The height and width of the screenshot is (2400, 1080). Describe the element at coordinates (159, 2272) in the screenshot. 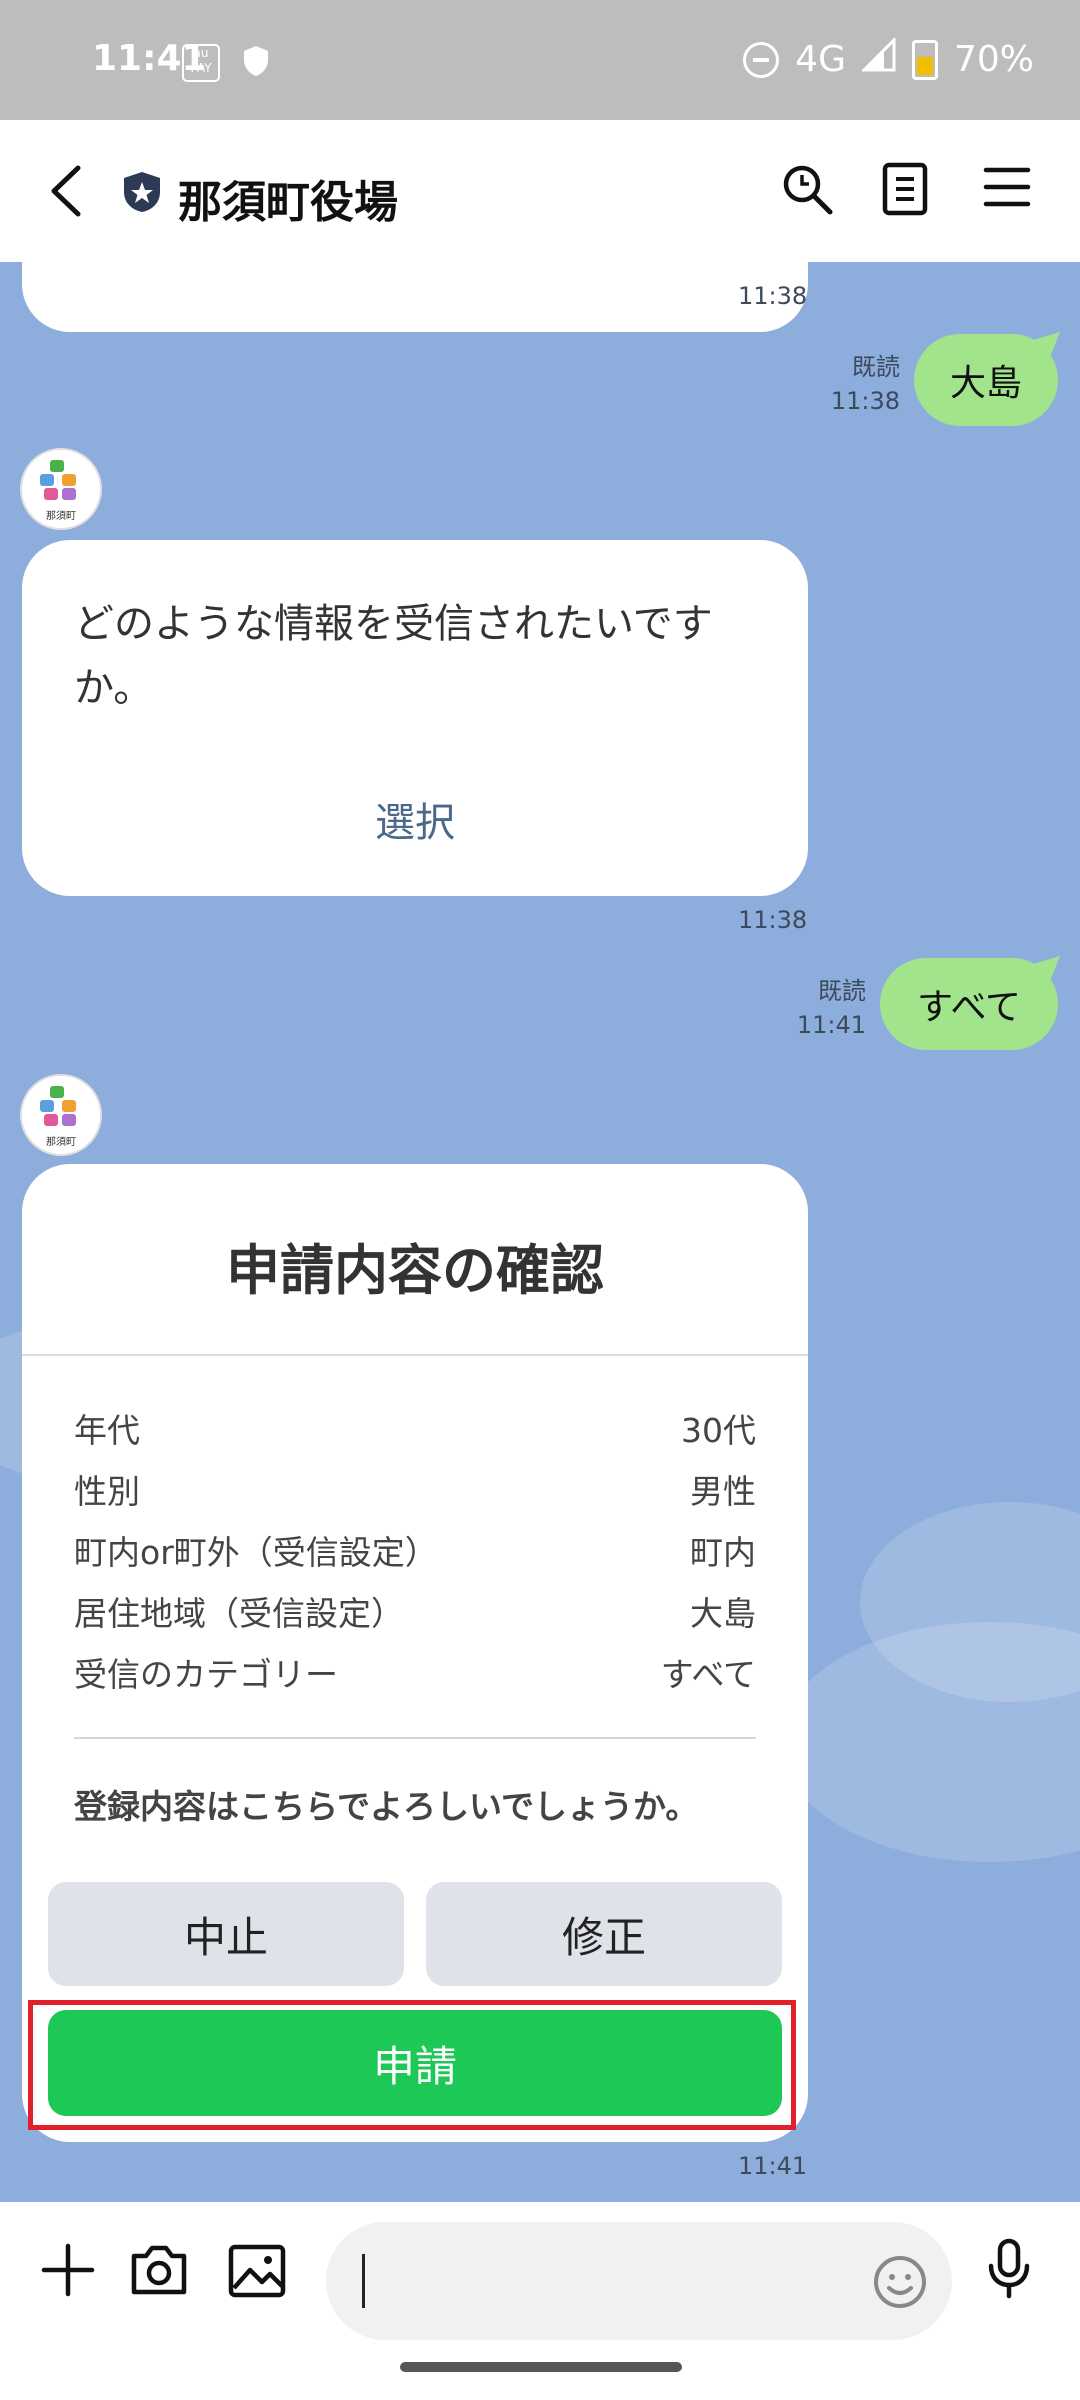

I see `camera-icon` at that location.